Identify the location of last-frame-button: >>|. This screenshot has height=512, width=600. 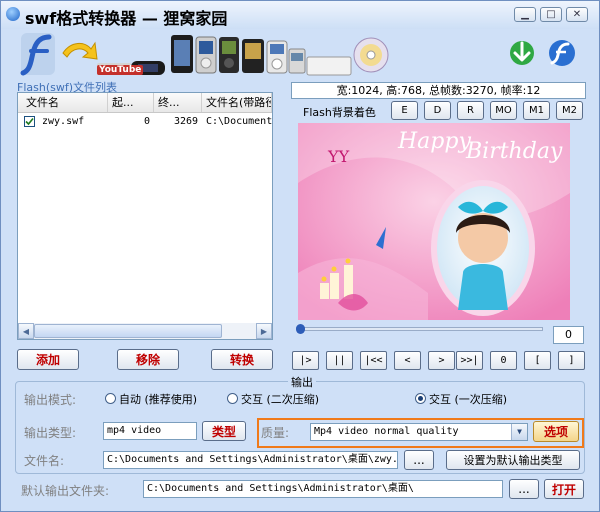
(469, 360).